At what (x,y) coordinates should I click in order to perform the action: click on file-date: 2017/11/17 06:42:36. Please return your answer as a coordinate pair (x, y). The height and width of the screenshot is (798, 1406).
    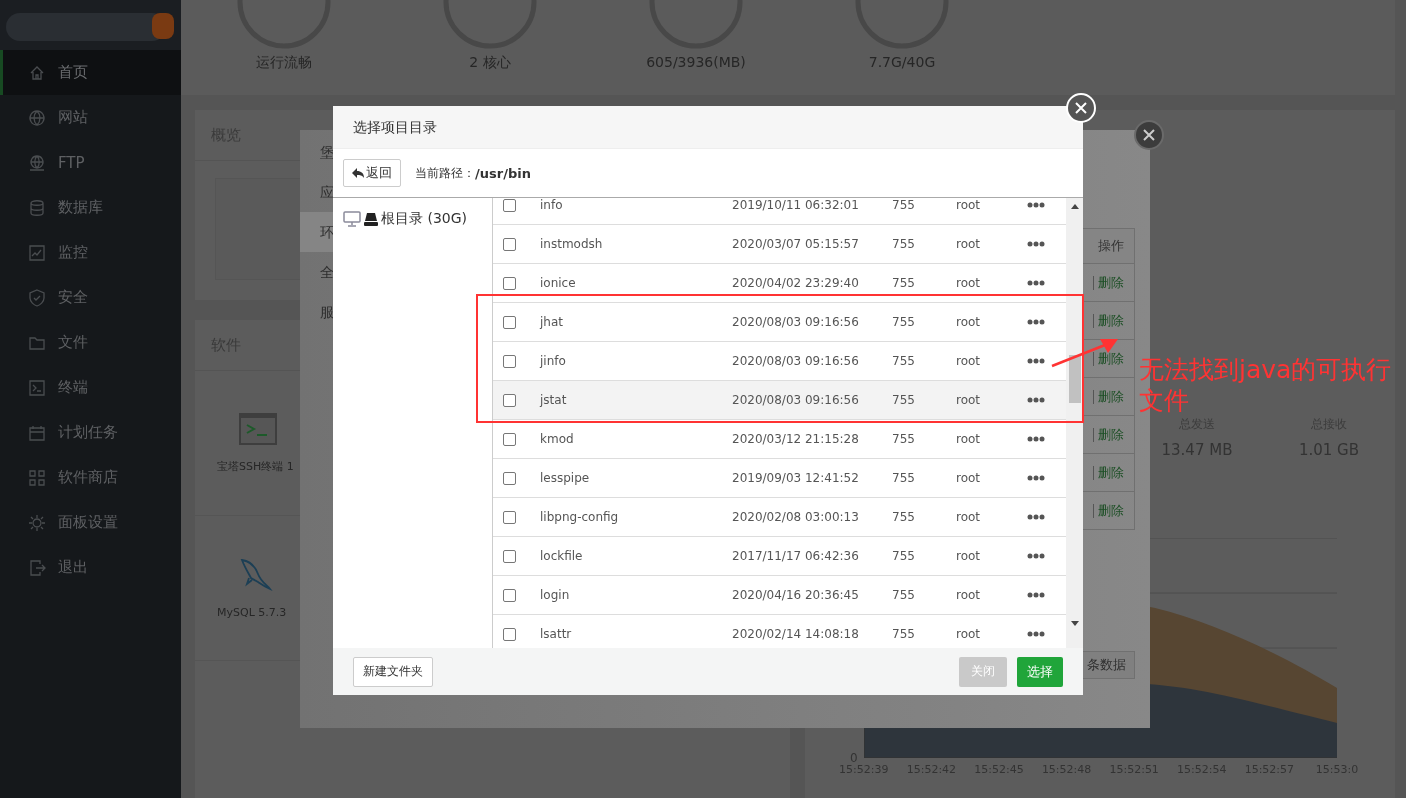
    Looking at the image, I should click on (796, 556).